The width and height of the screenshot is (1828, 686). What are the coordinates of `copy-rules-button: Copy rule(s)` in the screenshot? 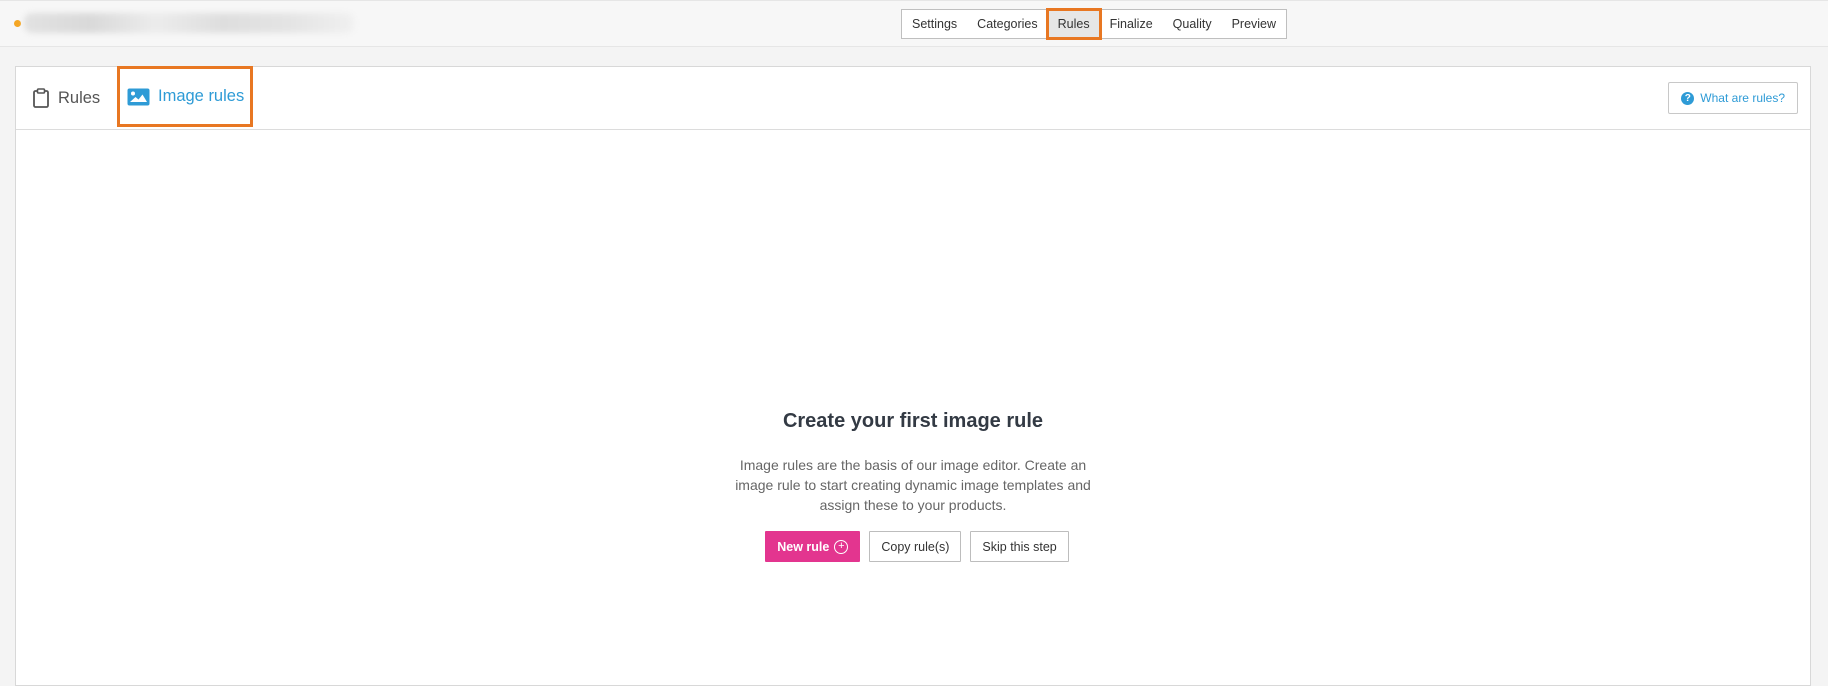 It's located at (915, 546).